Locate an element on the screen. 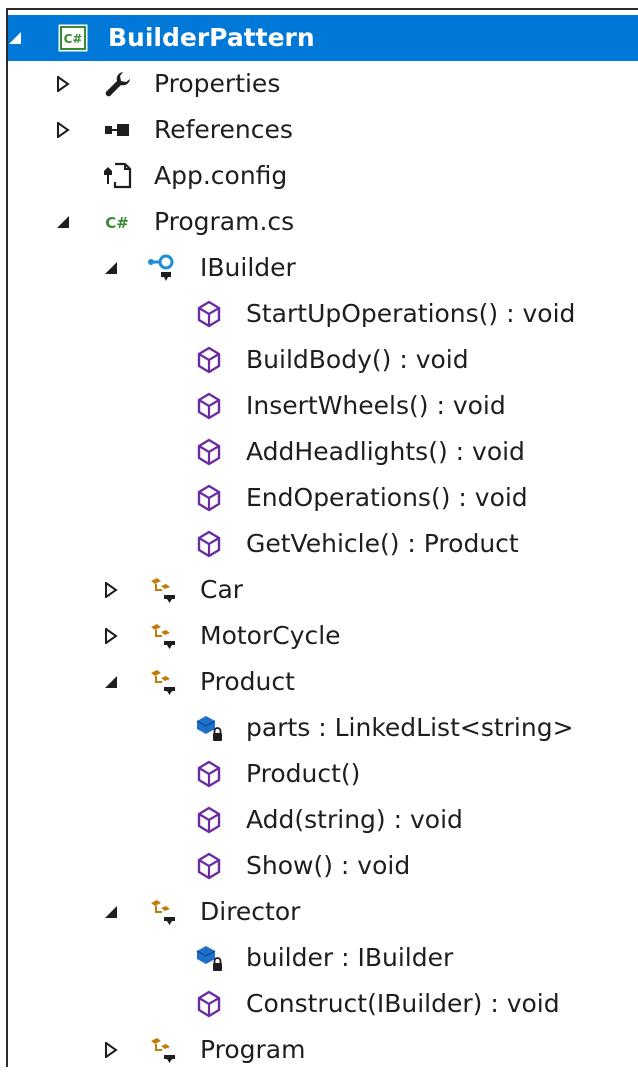 This screenshot has width=638, height=1073. interface-icon is located at coordinates (163, 268).